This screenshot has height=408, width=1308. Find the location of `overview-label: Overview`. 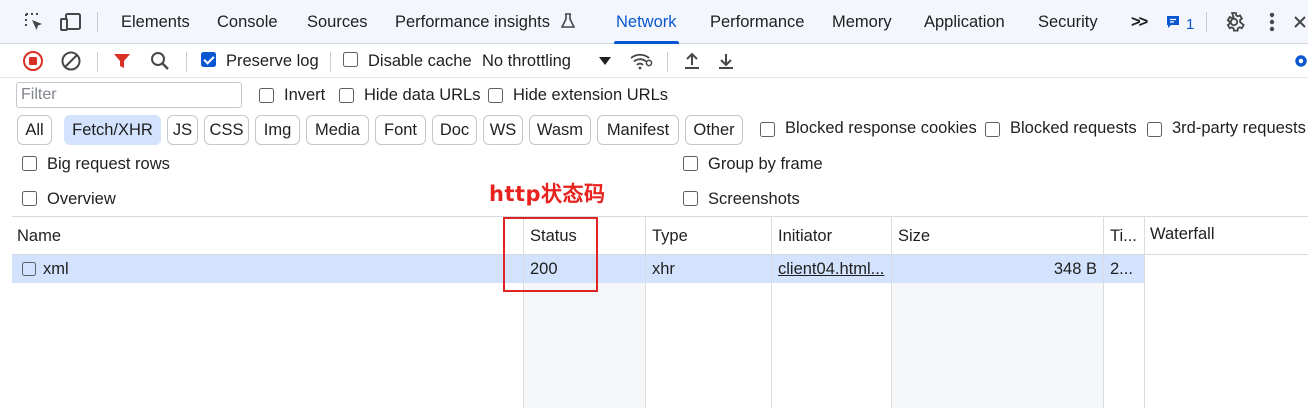

overview-label: Overview is located at coordinates (81, 199).